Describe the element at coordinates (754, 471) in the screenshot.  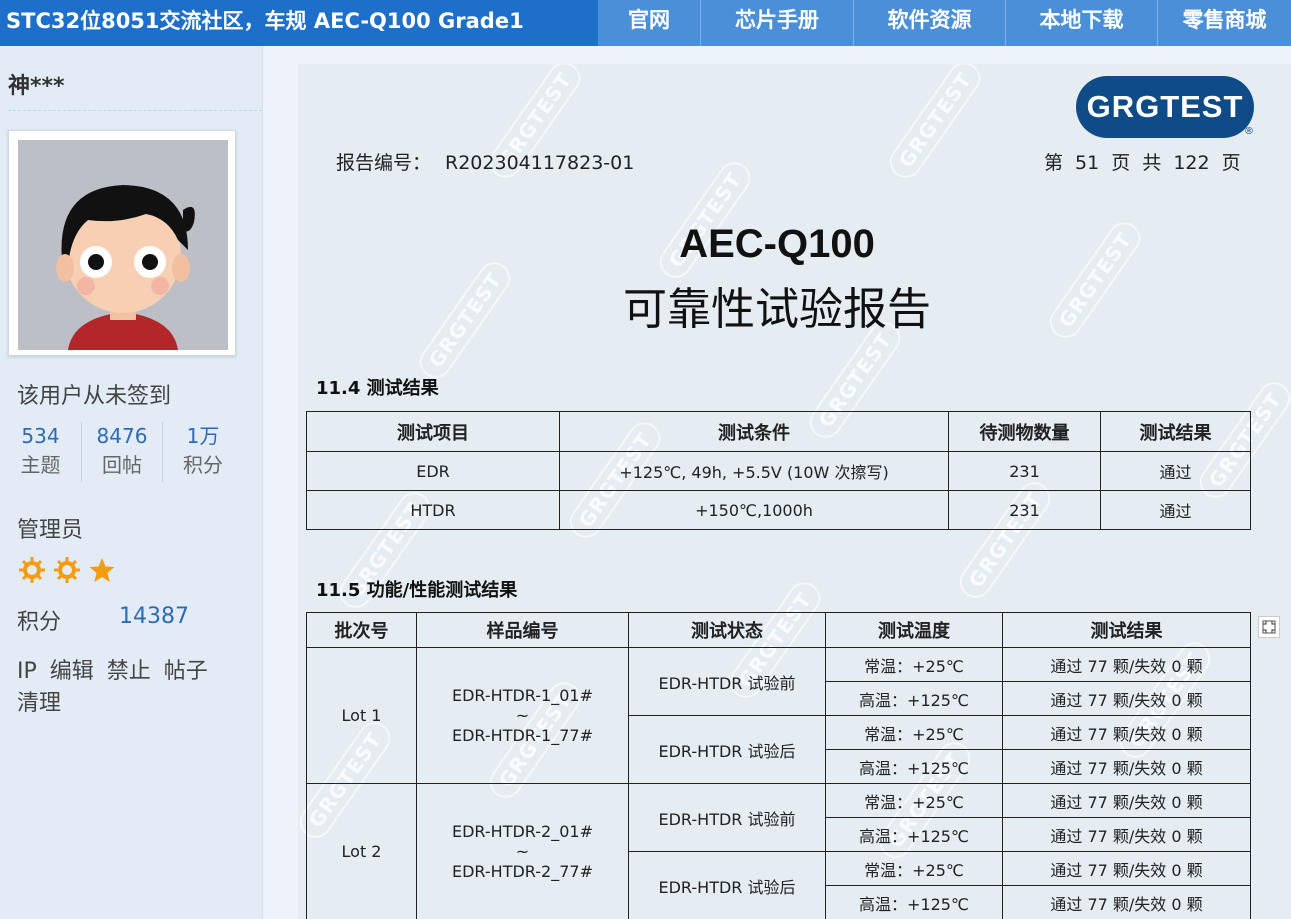
I see `table-cell: +125℃, 49h, +5.5V (10W 次擦写)` at that location.